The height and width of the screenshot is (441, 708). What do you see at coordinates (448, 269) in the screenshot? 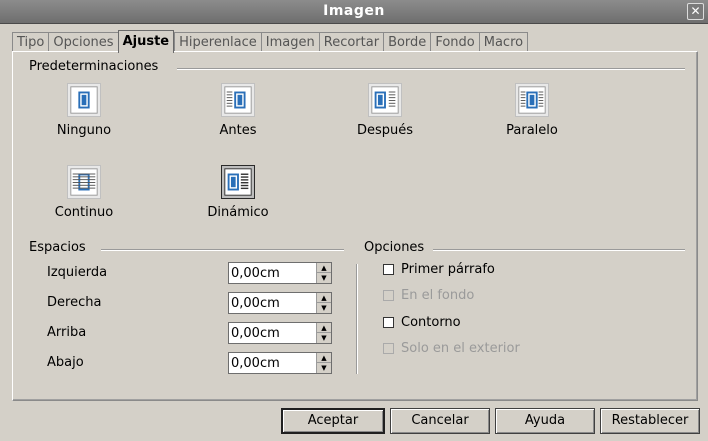
I see `primer-parrafo-label: Primer párrafo` at bounding box center [448, 269].